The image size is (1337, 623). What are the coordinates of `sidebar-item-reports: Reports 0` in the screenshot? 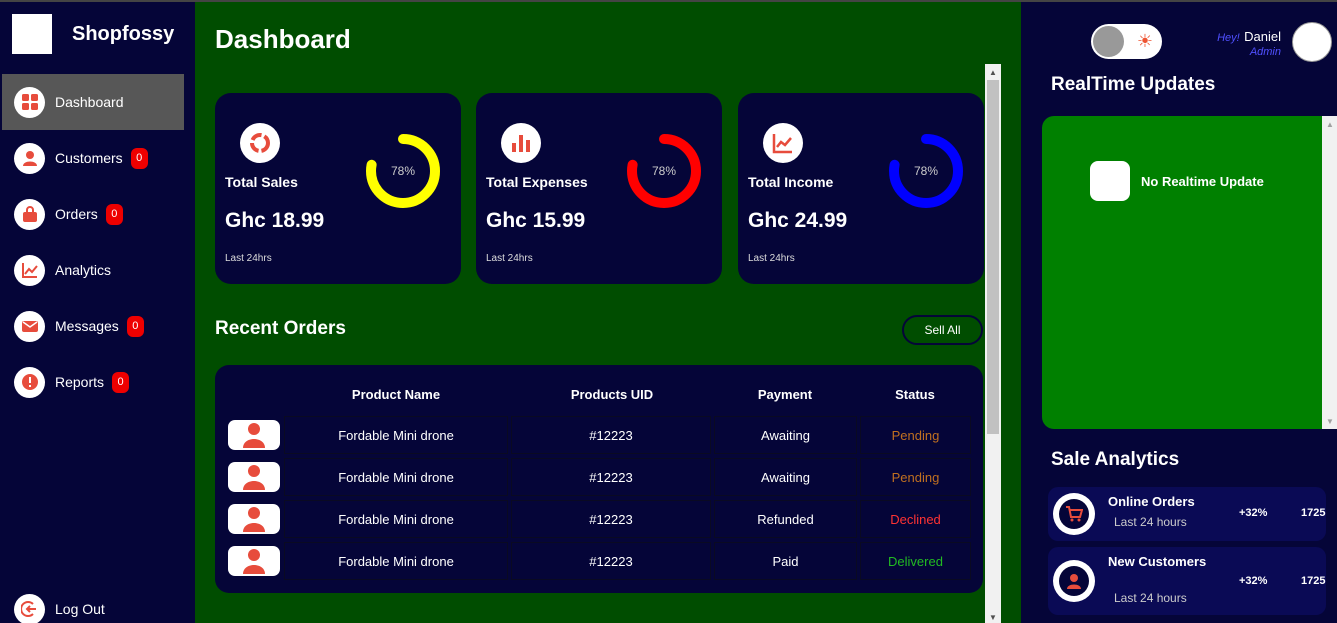 It's located at (93, 382).